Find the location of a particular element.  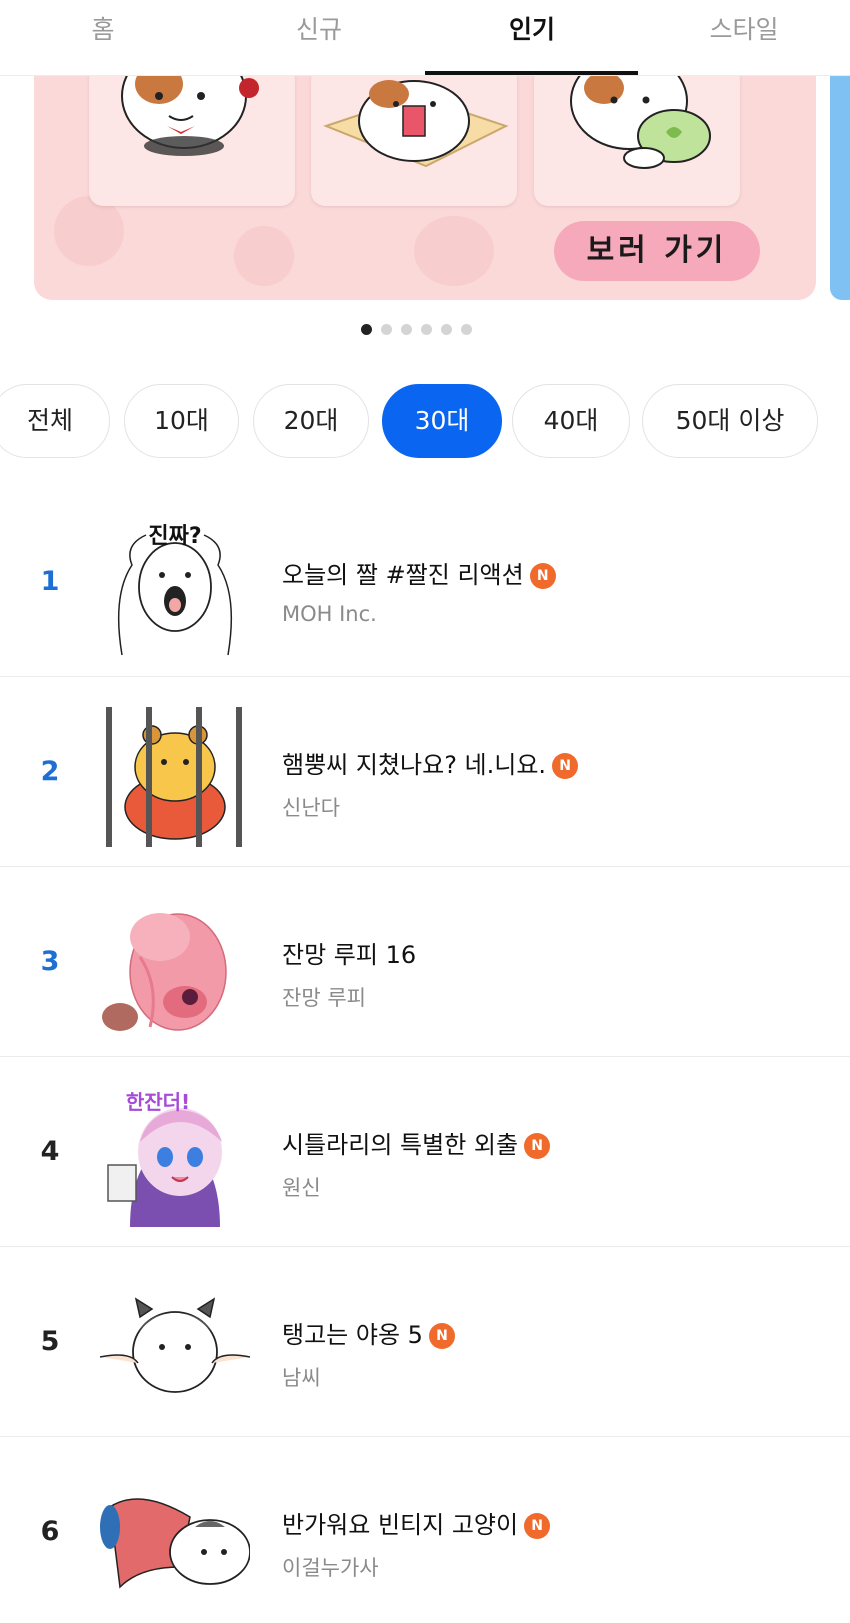

sticker-title: 반가워요 빈티지 고양이 N is located at coordinates (416, 1522).